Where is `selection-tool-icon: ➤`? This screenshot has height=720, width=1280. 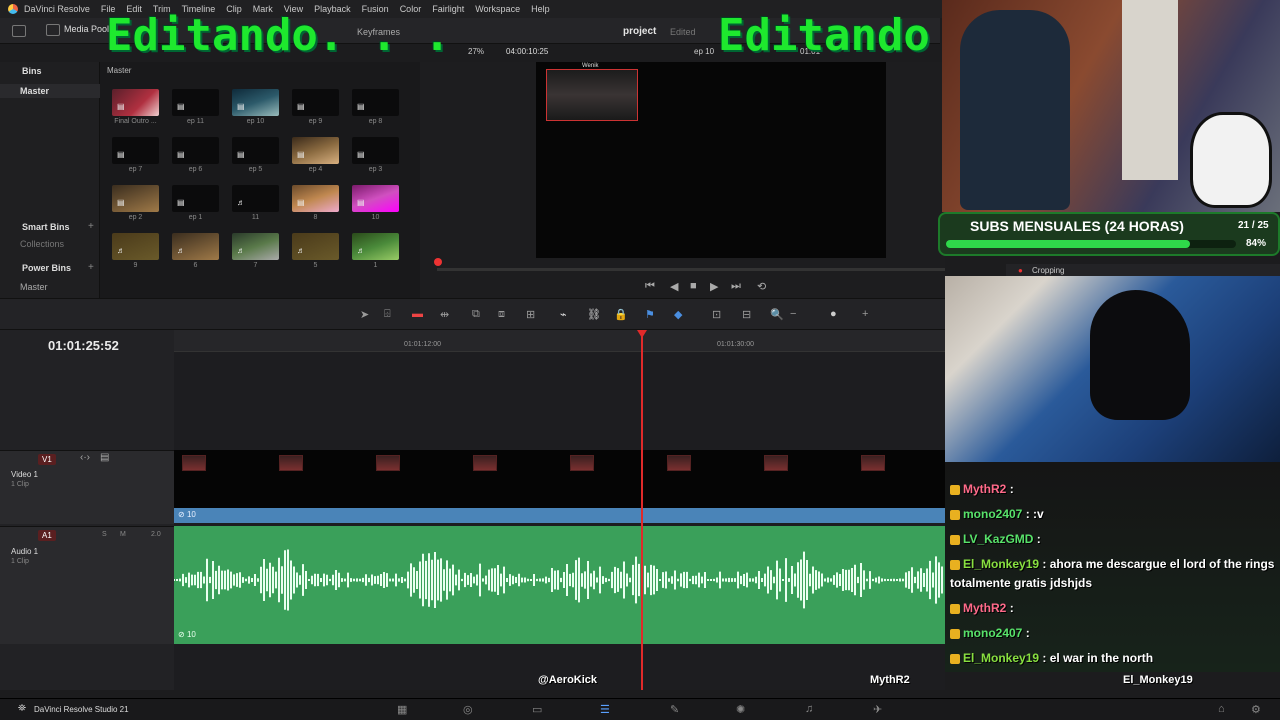
selection-tool-icon: ➤ is located at coordinates (364, 314).